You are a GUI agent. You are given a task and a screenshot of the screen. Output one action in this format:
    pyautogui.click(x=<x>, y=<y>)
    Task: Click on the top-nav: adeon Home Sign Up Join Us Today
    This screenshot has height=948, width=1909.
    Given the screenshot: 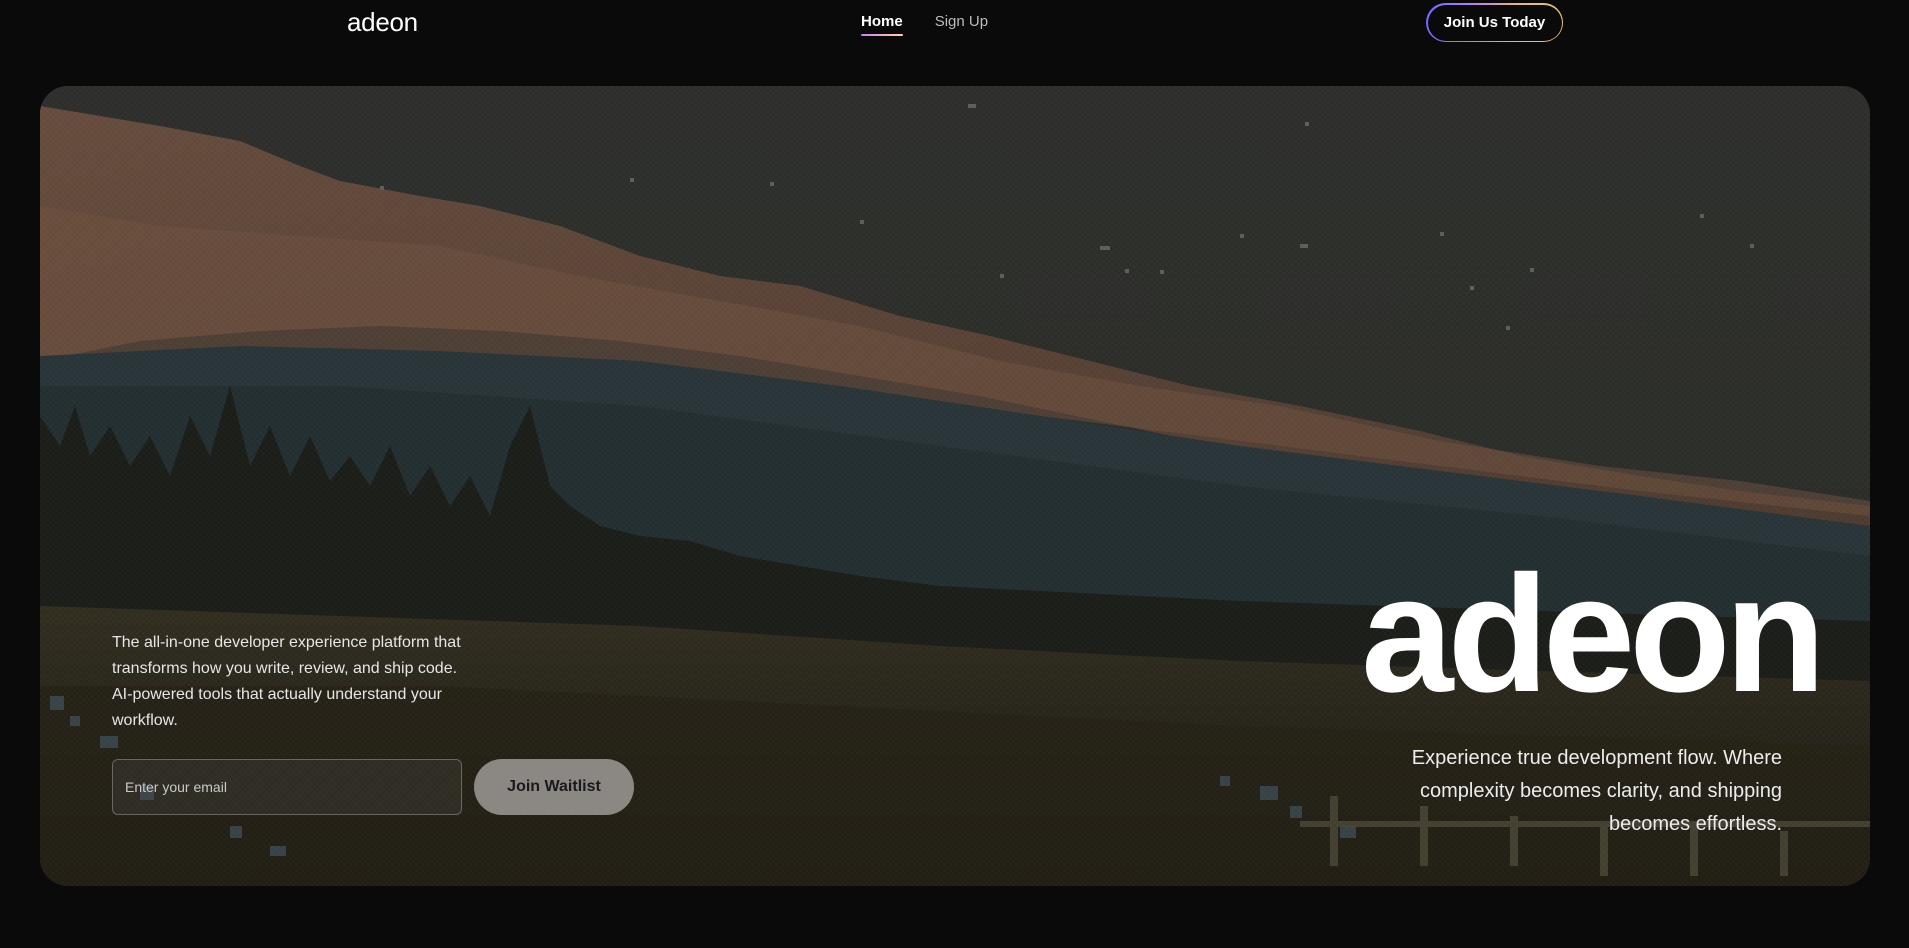 What is the action you would take?
    pyautogui.click(x=954, y=23)
    